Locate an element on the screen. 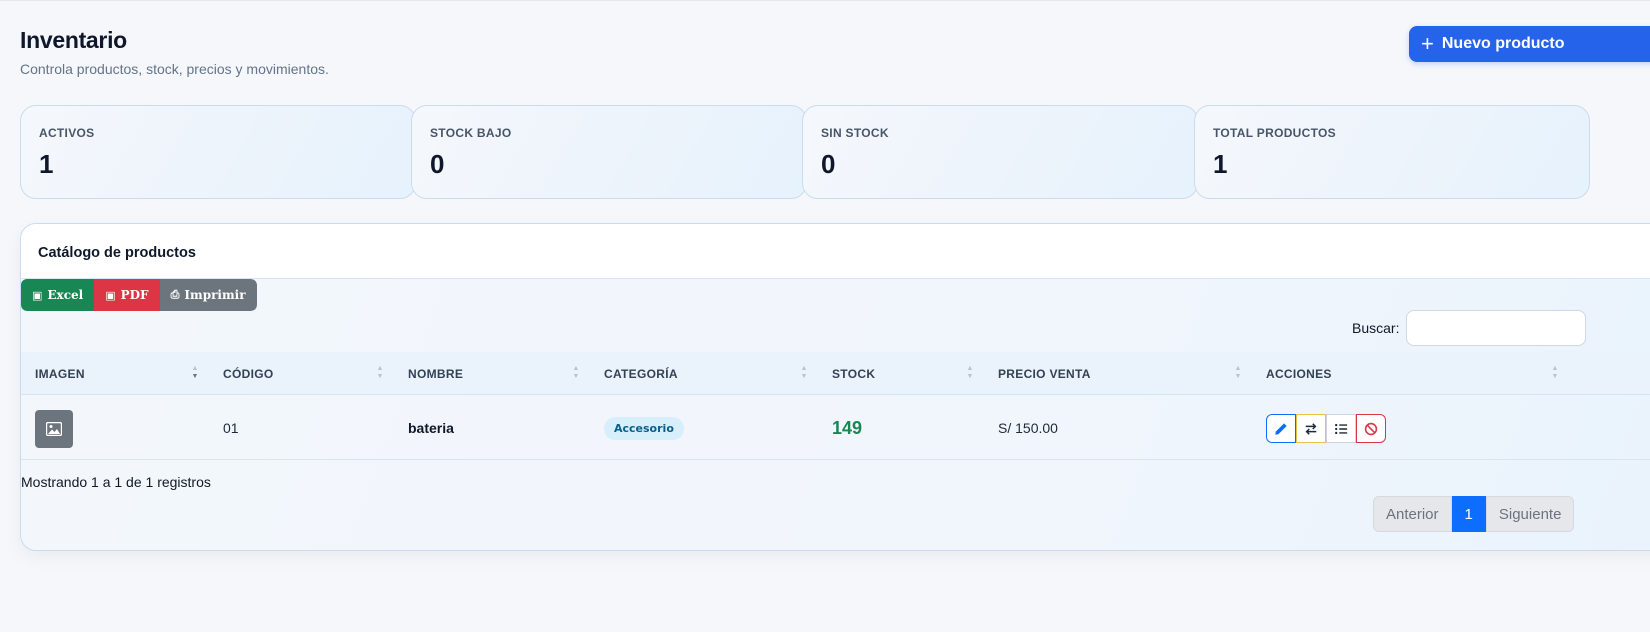 The width and height of the screenshot is (1650, 632). table-row: 01 bateria Accesorio 149 S/ 150.00 is located at coordinates (835, 428).